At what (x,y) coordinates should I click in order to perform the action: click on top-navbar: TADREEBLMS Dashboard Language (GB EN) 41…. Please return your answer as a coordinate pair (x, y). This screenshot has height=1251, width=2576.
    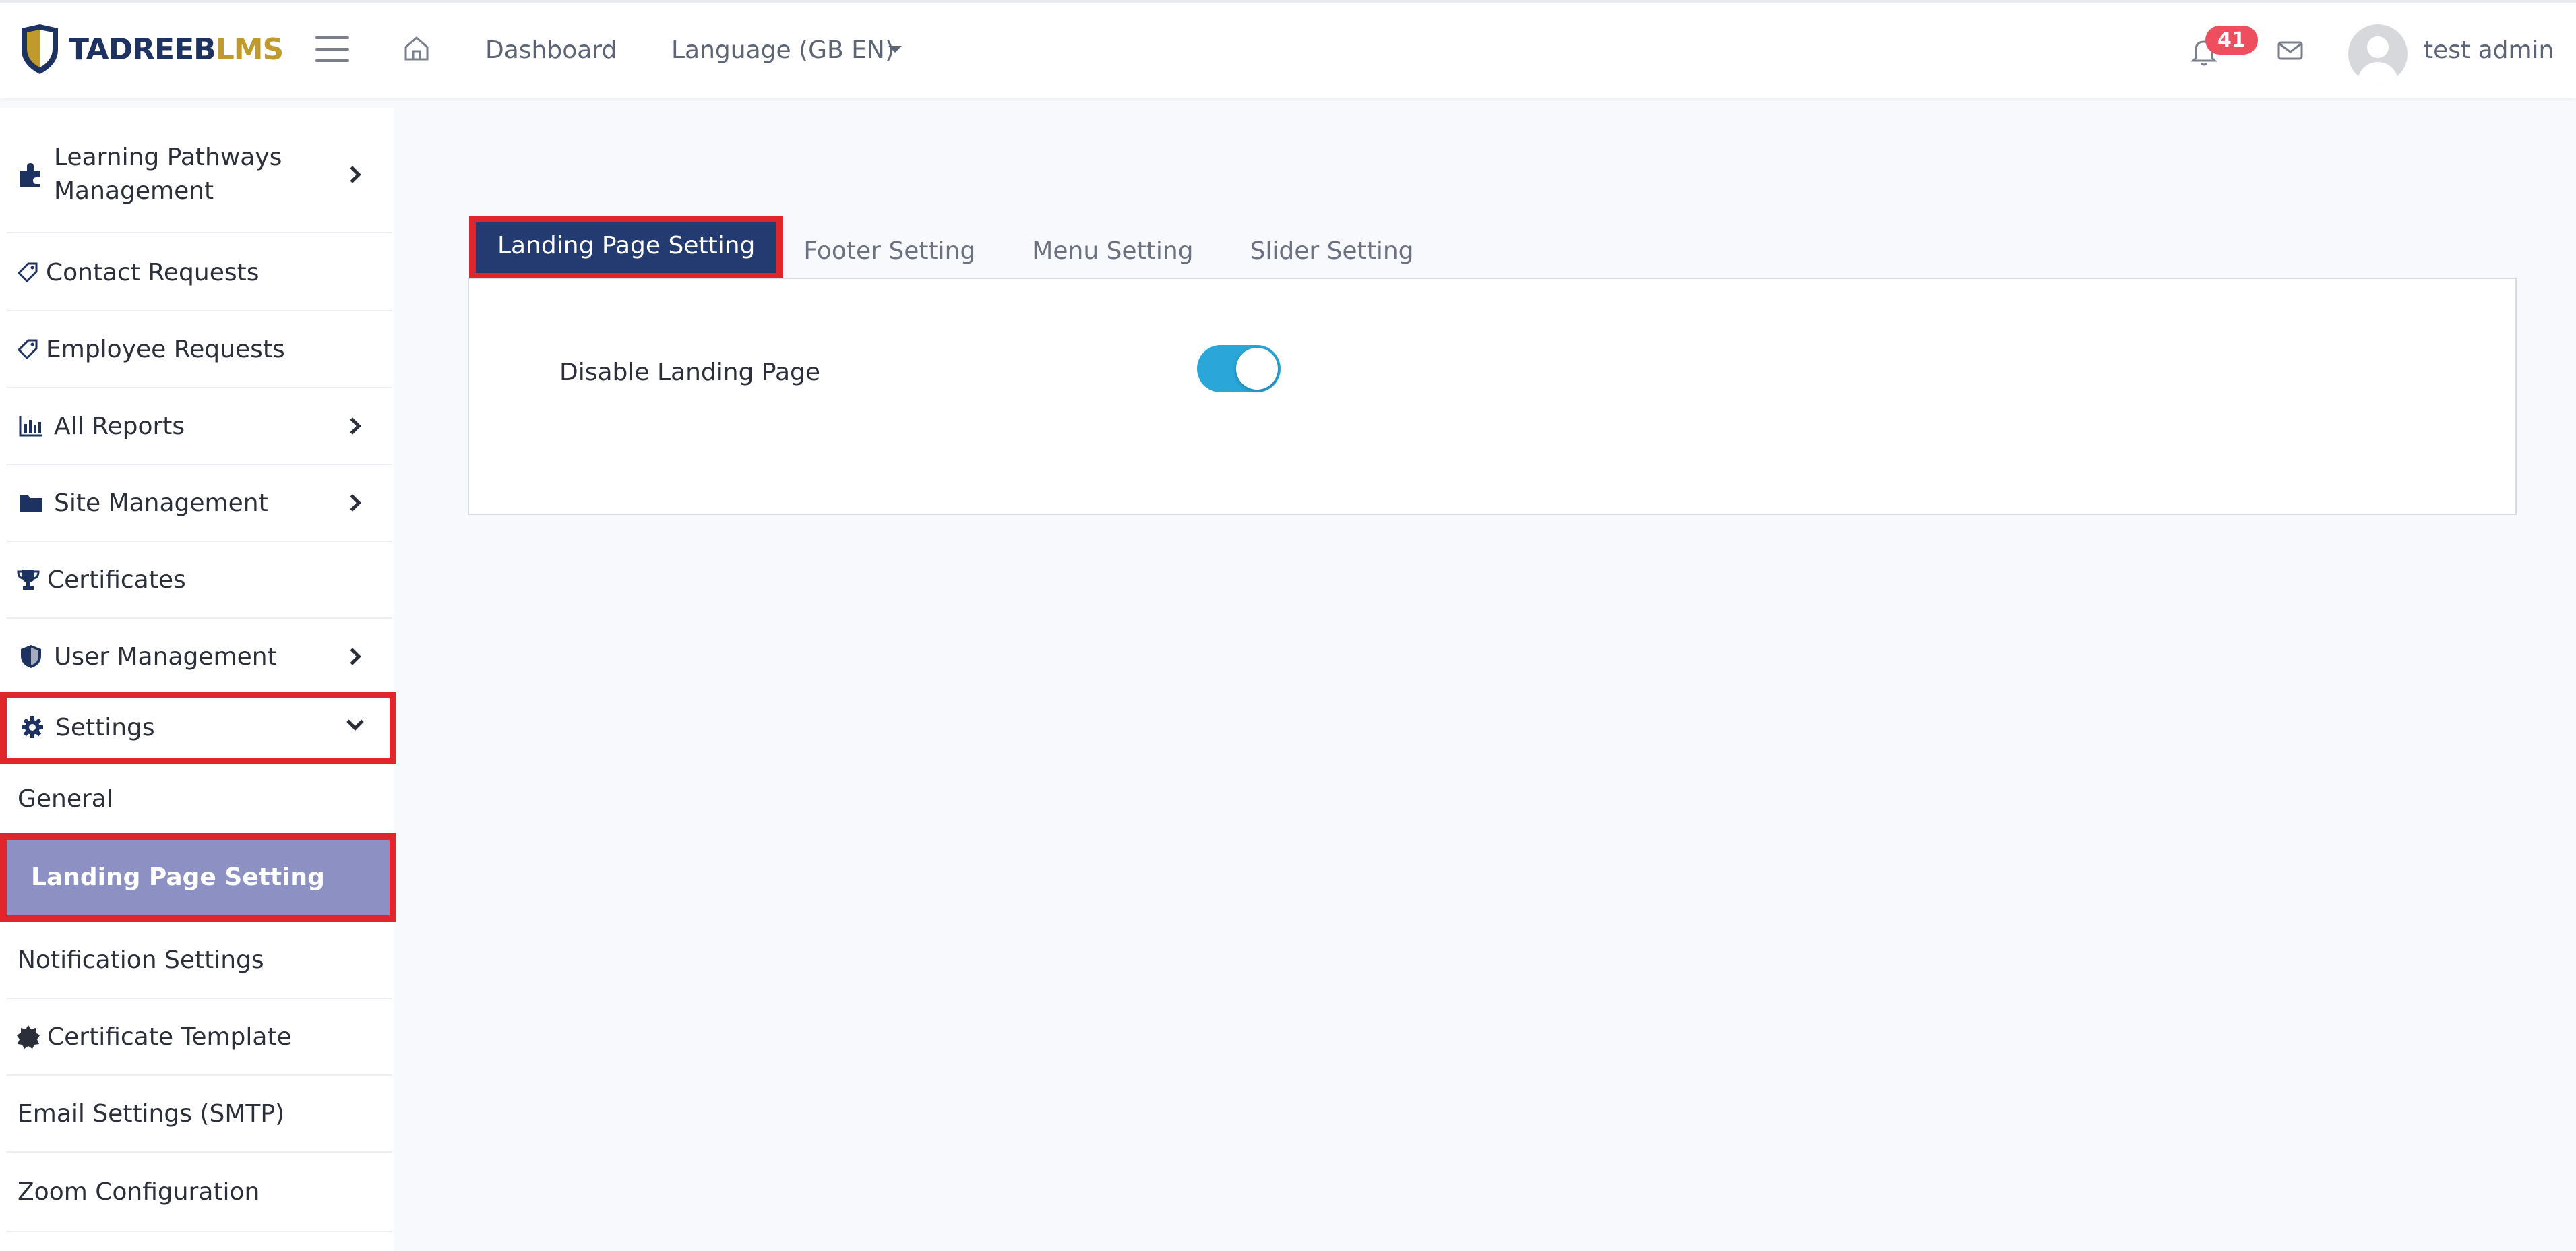
    Looking at the image, I should click on (1288, 49).